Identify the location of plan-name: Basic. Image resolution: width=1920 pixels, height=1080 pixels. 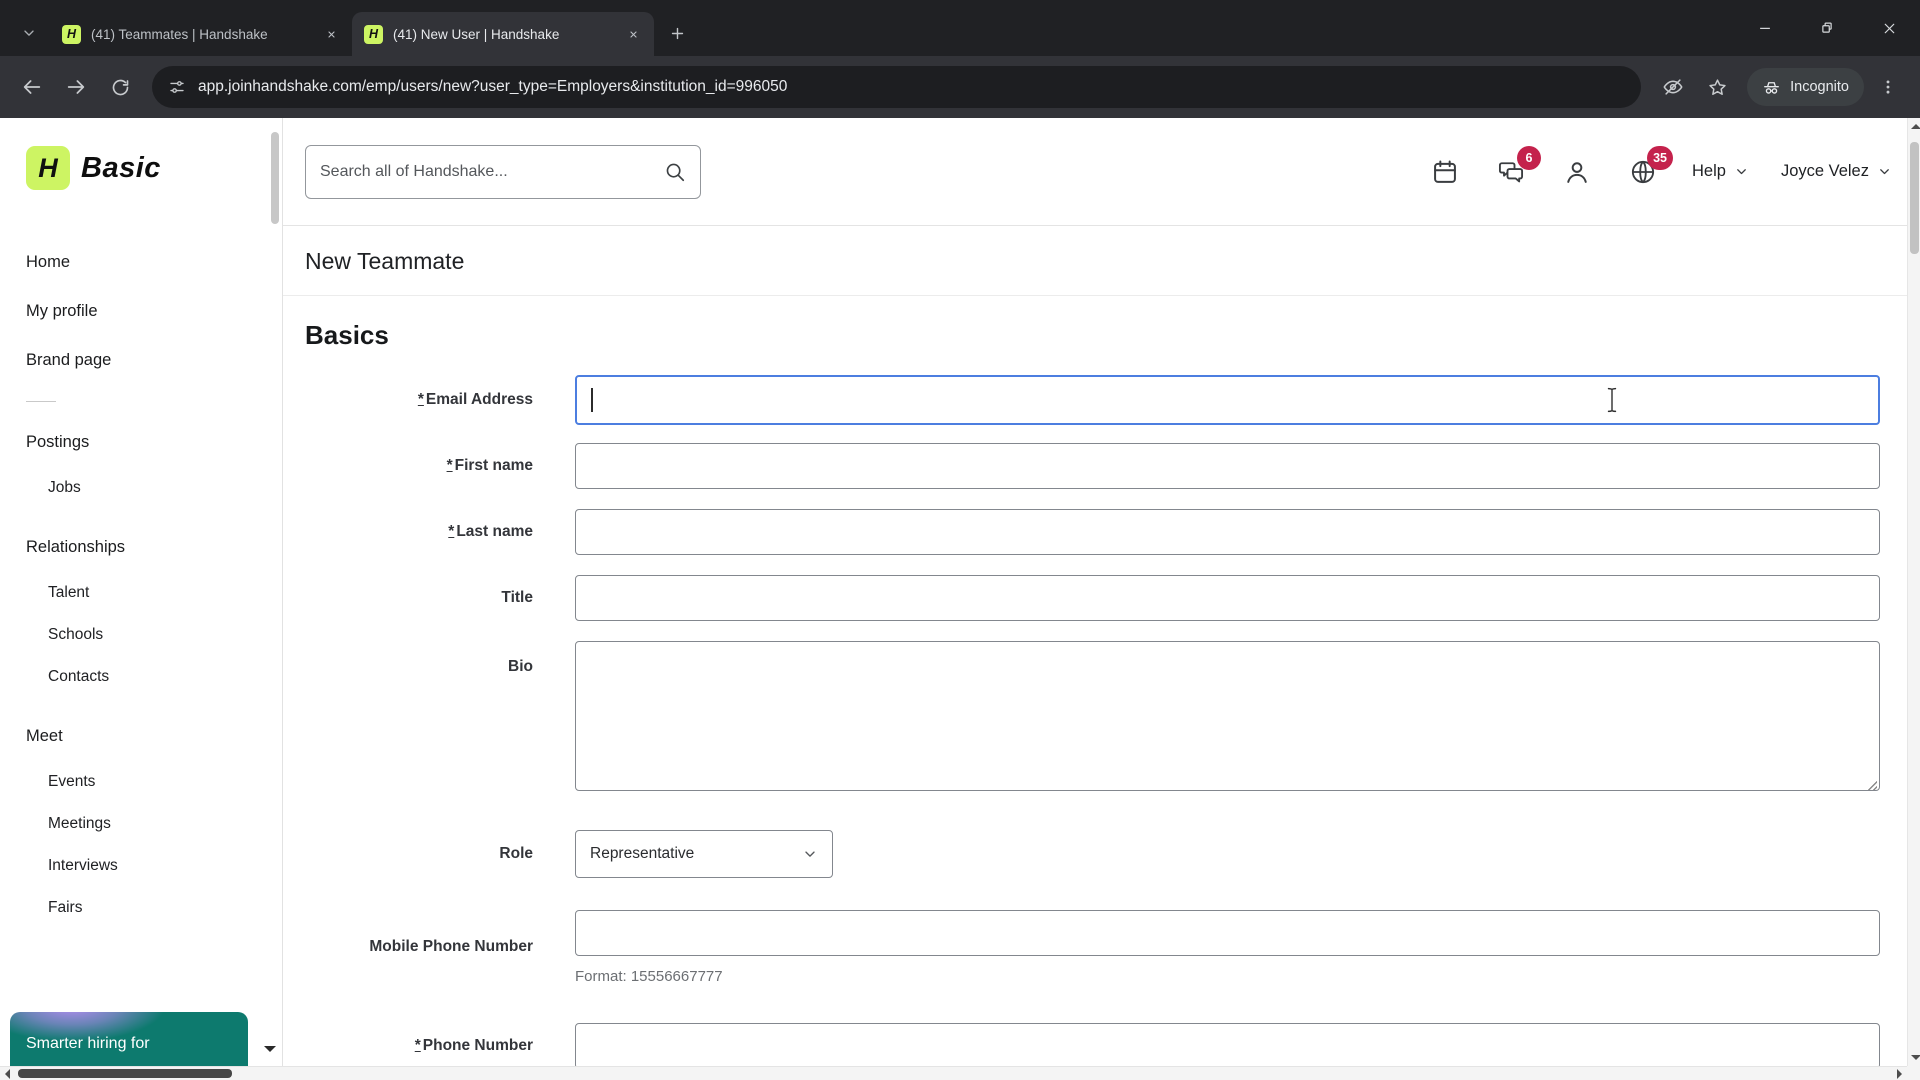
(121, 167).